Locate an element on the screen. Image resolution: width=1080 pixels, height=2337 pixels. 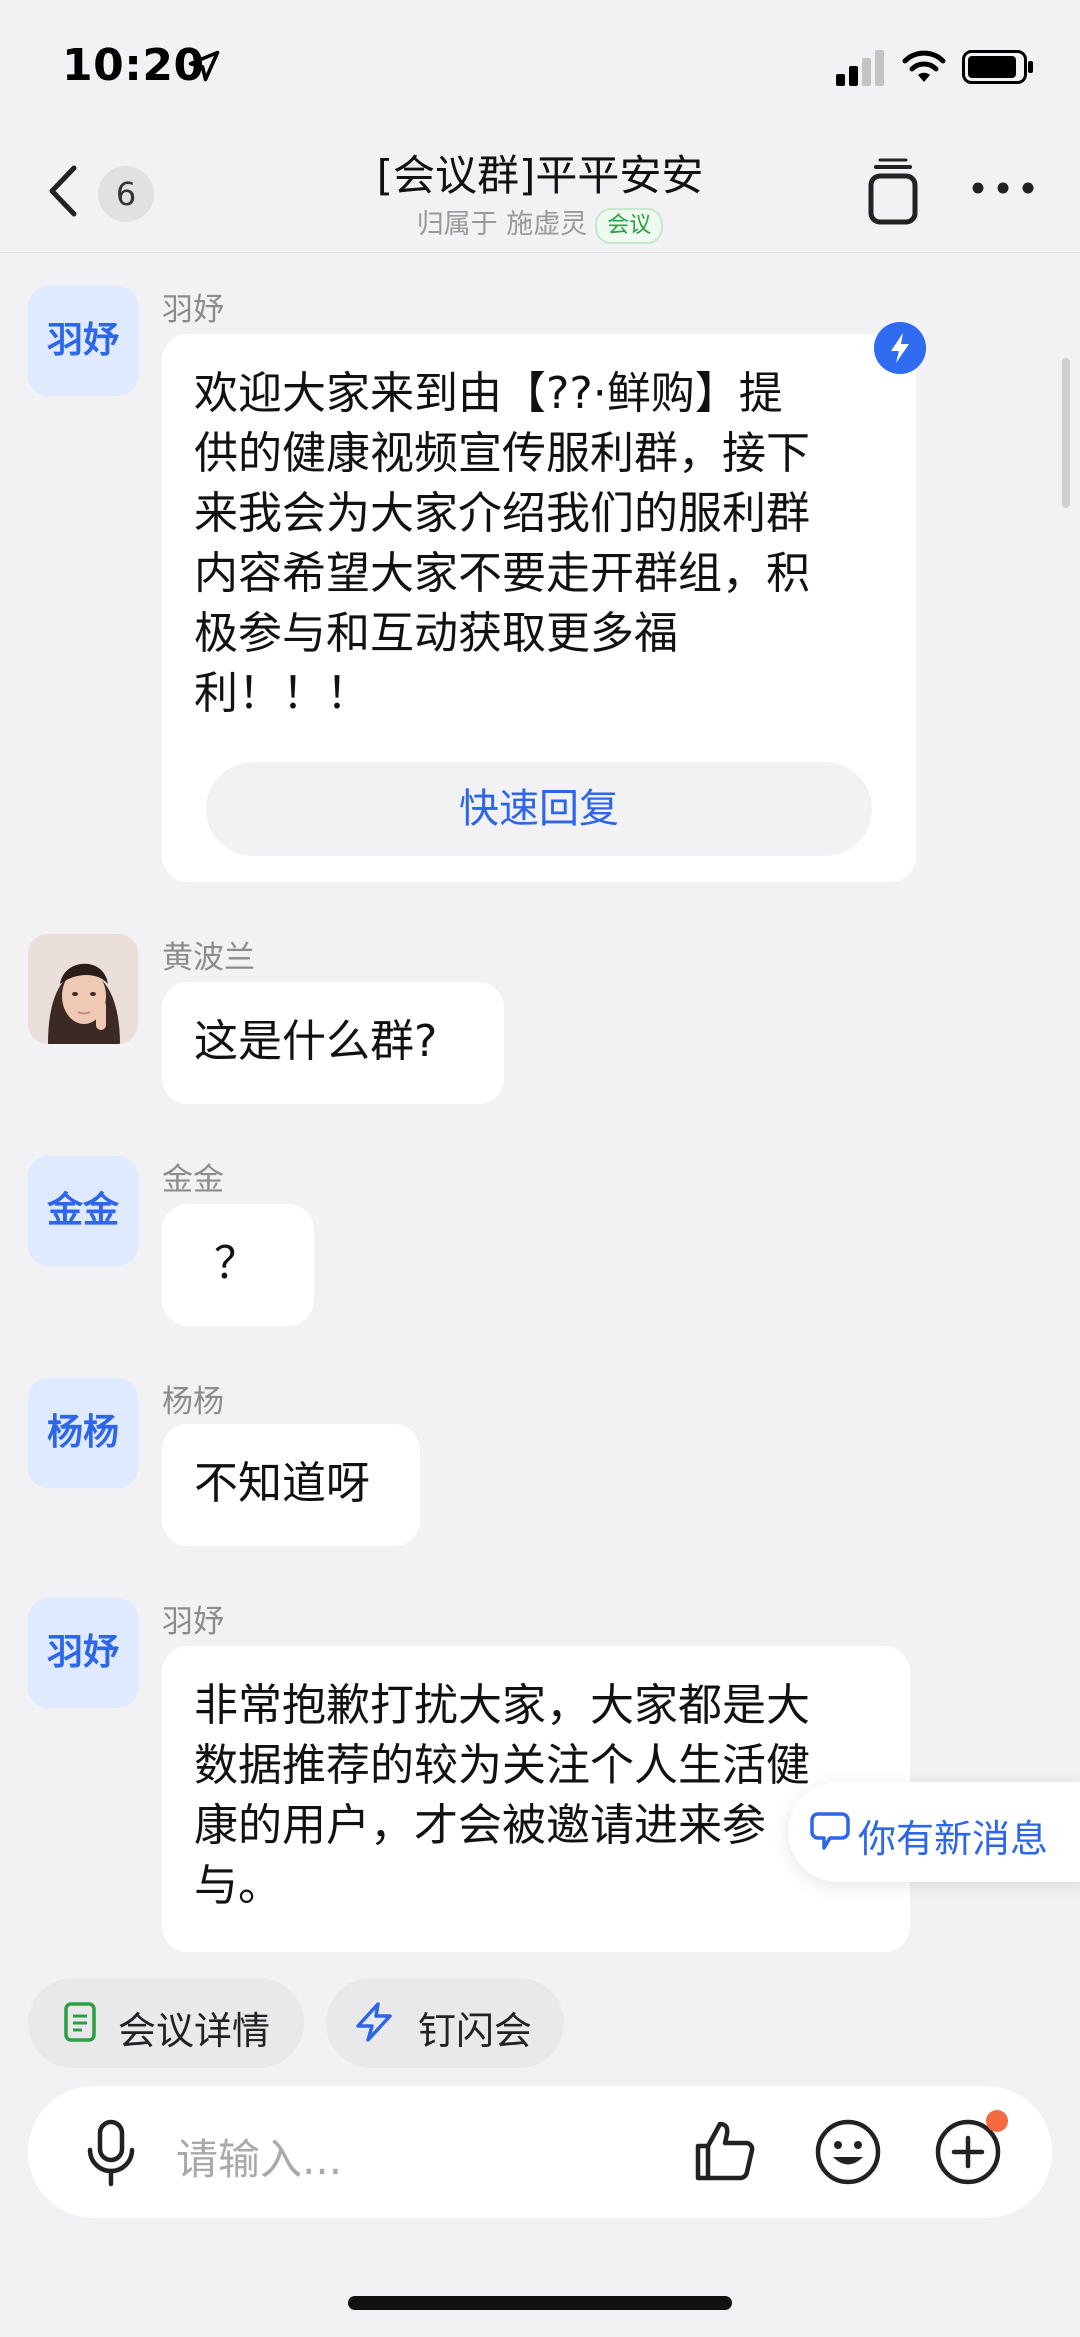
chat-bubble-icon is located at coordinates (830, 1831).